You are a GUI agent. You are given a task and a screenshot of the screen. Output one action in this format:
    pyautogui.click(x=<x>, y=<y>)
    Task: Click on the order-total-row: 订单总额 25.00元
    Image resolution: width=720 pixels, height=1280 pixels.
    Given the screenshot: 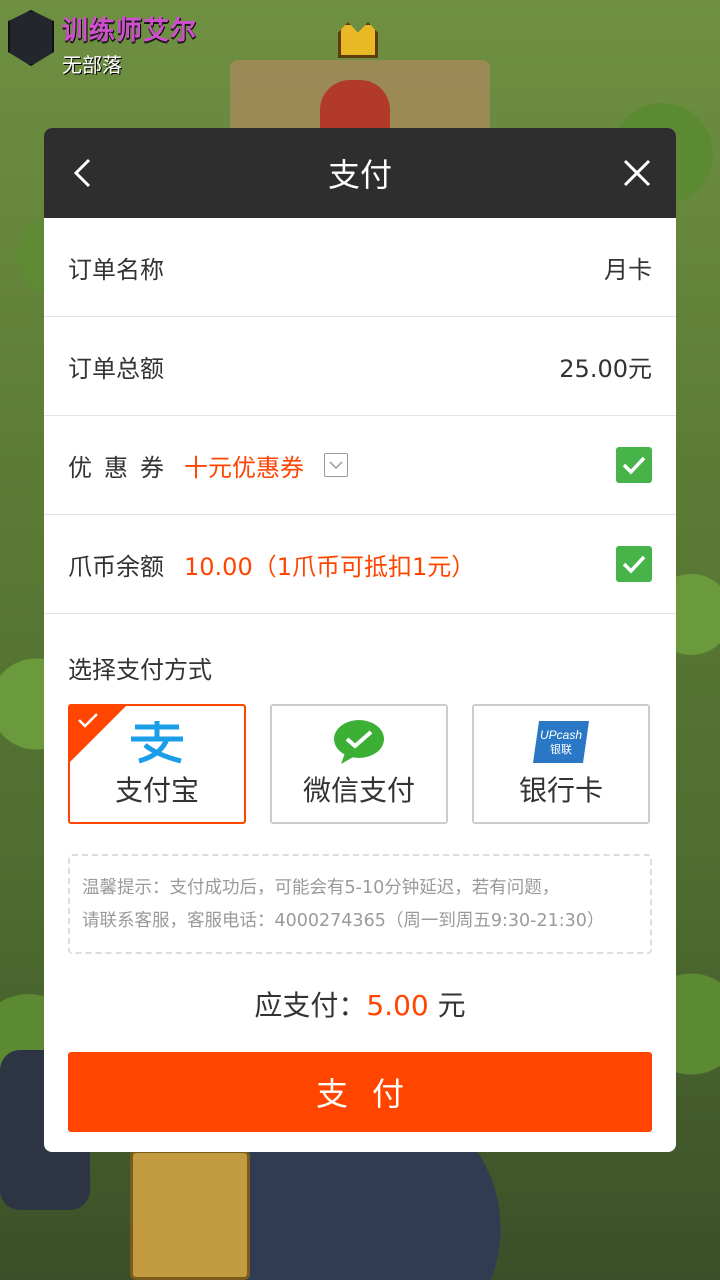 What is the action you would take?
    pyautogui.click(x=360, y=366)
    